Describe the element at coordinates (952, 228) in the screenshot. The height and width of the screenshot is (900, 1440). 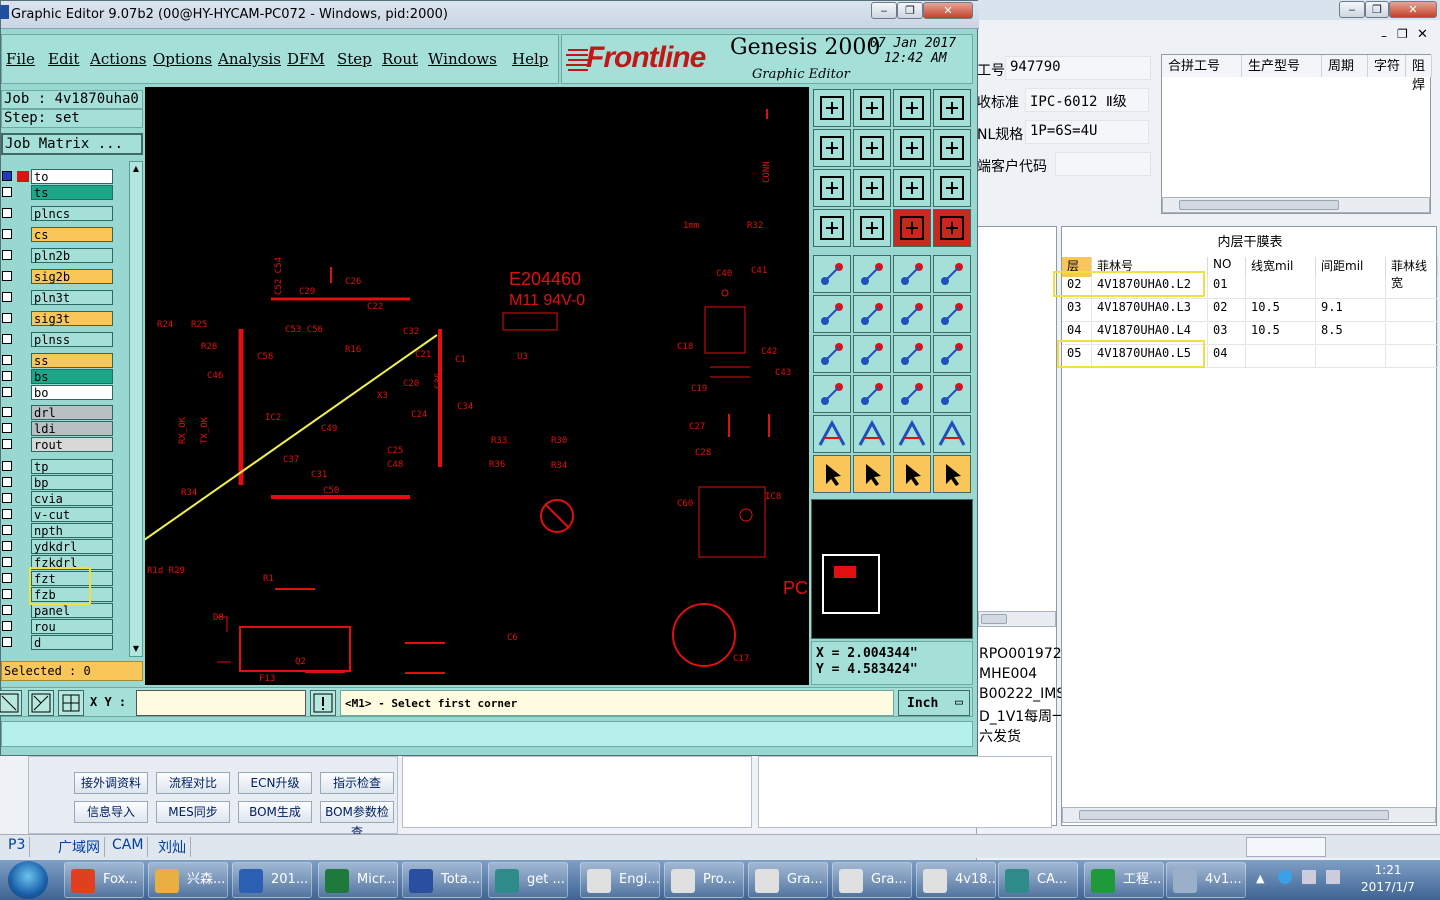
I see `netlist-tool-button` at that location.